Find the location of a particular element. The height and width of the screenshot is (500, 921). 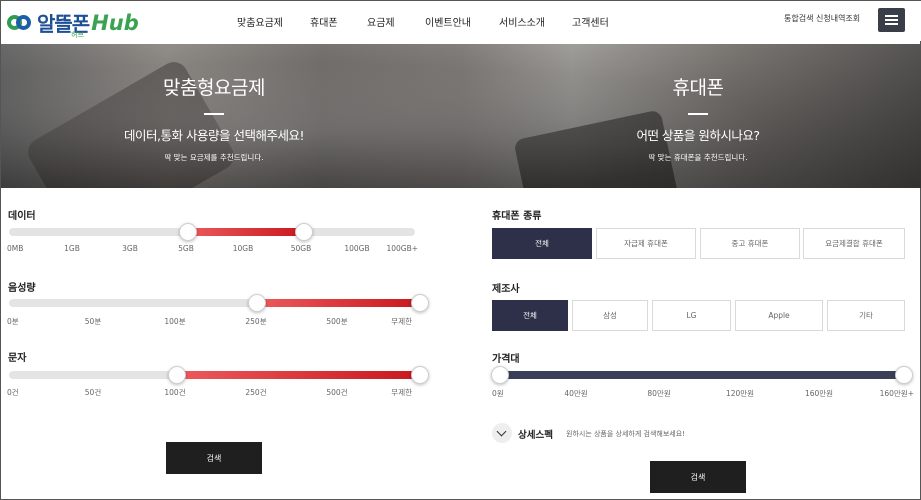

nav-item-phone: 휴대폰 is located at coordinates (324, 21).